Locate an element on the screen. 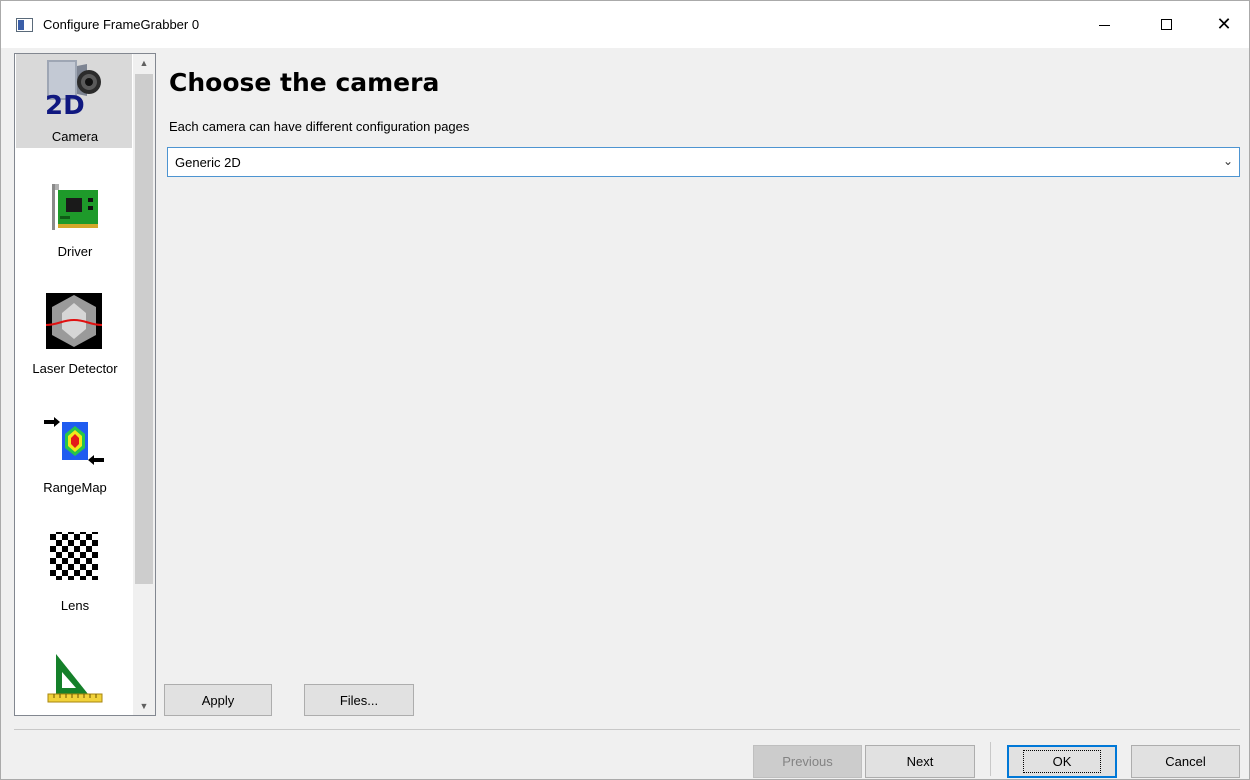 The width and height of the screenshot is (1250, 780). close-icon: ✕ is located at coordinates (1224, 24).